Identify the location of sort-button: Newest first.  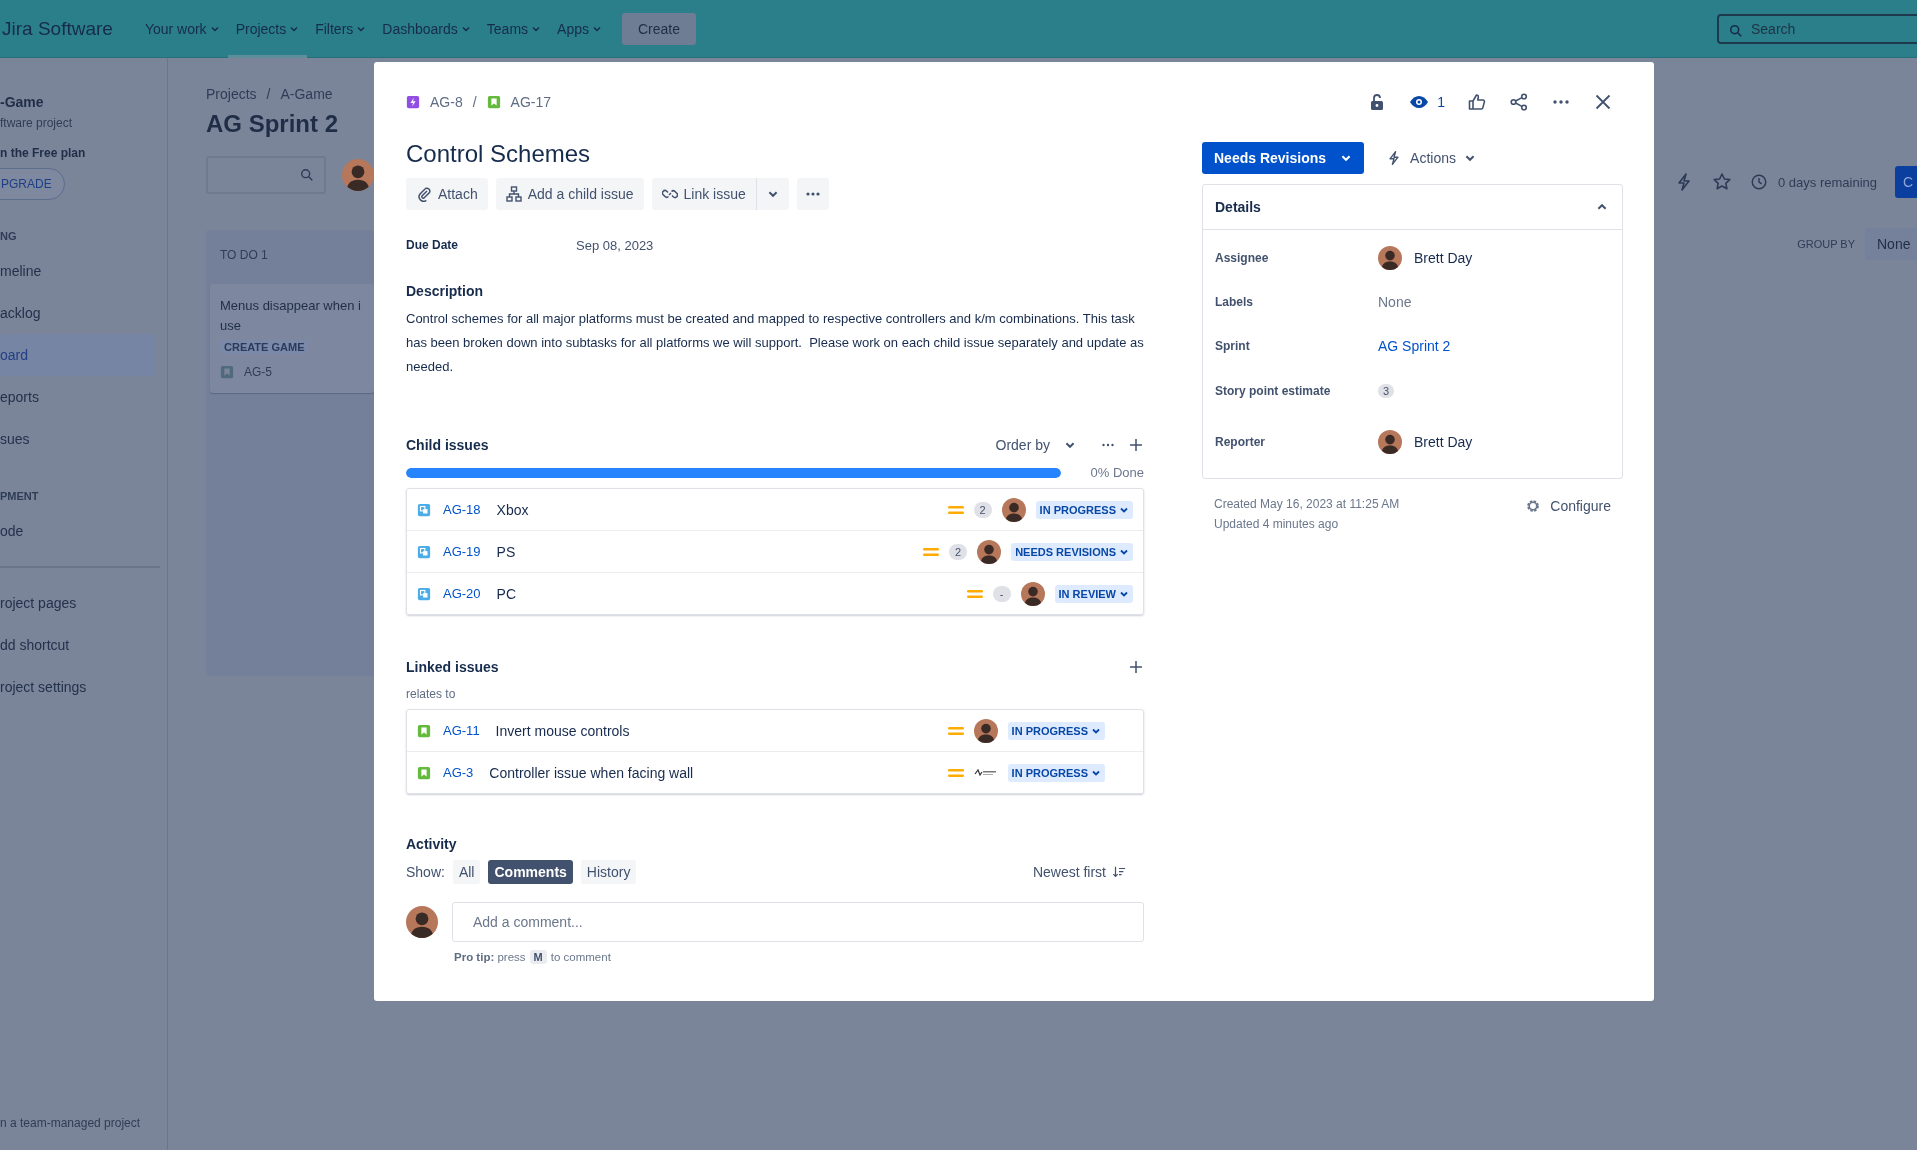
(1079, 872).